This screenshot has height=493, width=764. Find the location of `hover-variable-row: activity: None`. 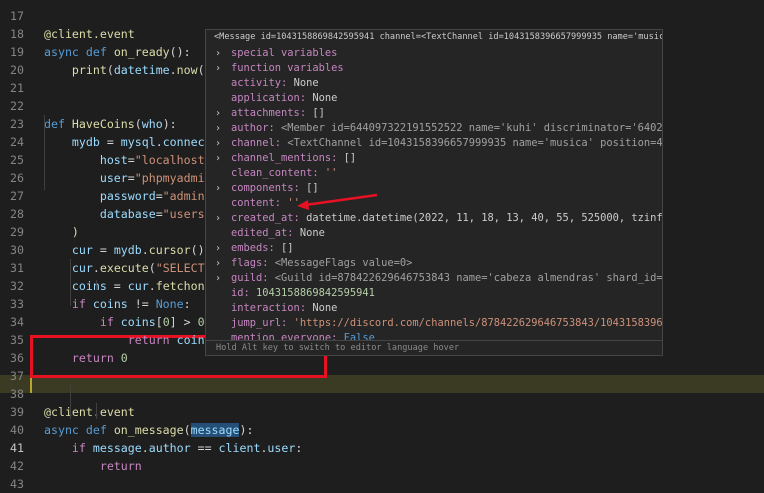

hover-variable-row: activity: None is located at coordinates (434, 83).